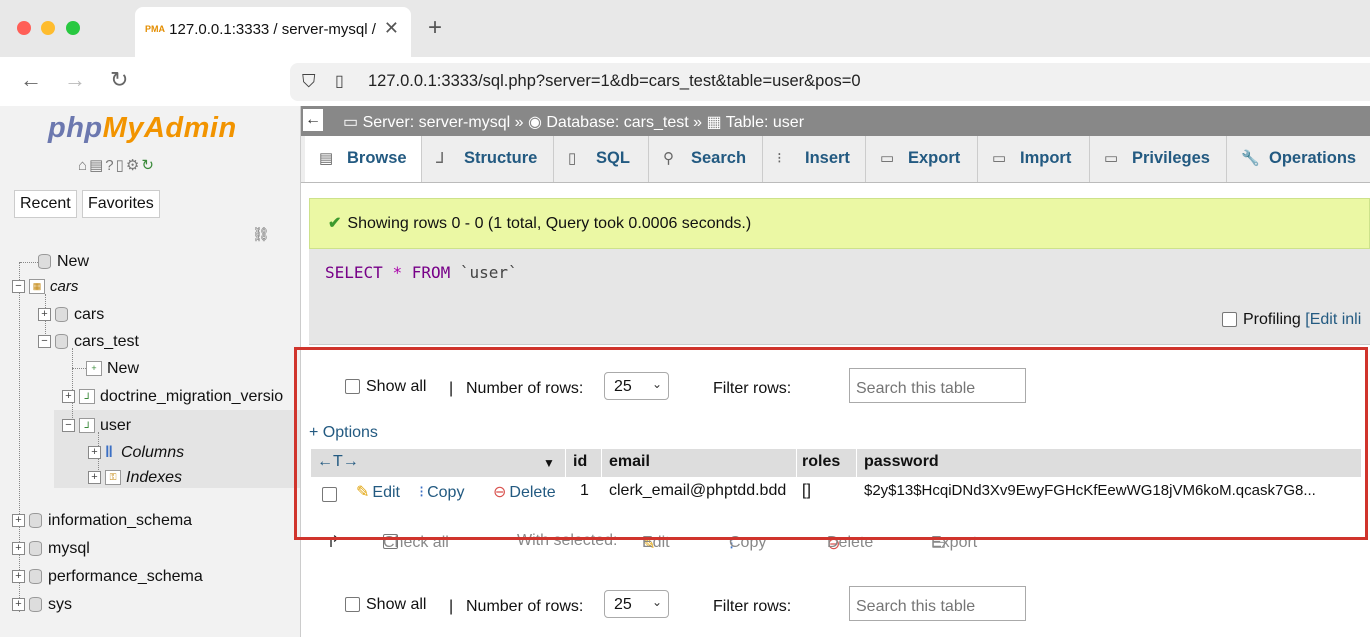 The width and height of the screenshot is (1370, 637). What do you see at coordinates (45, 204) in the screenshot?
I see `recent-tab: Recent` at bounding box center [45, 204].